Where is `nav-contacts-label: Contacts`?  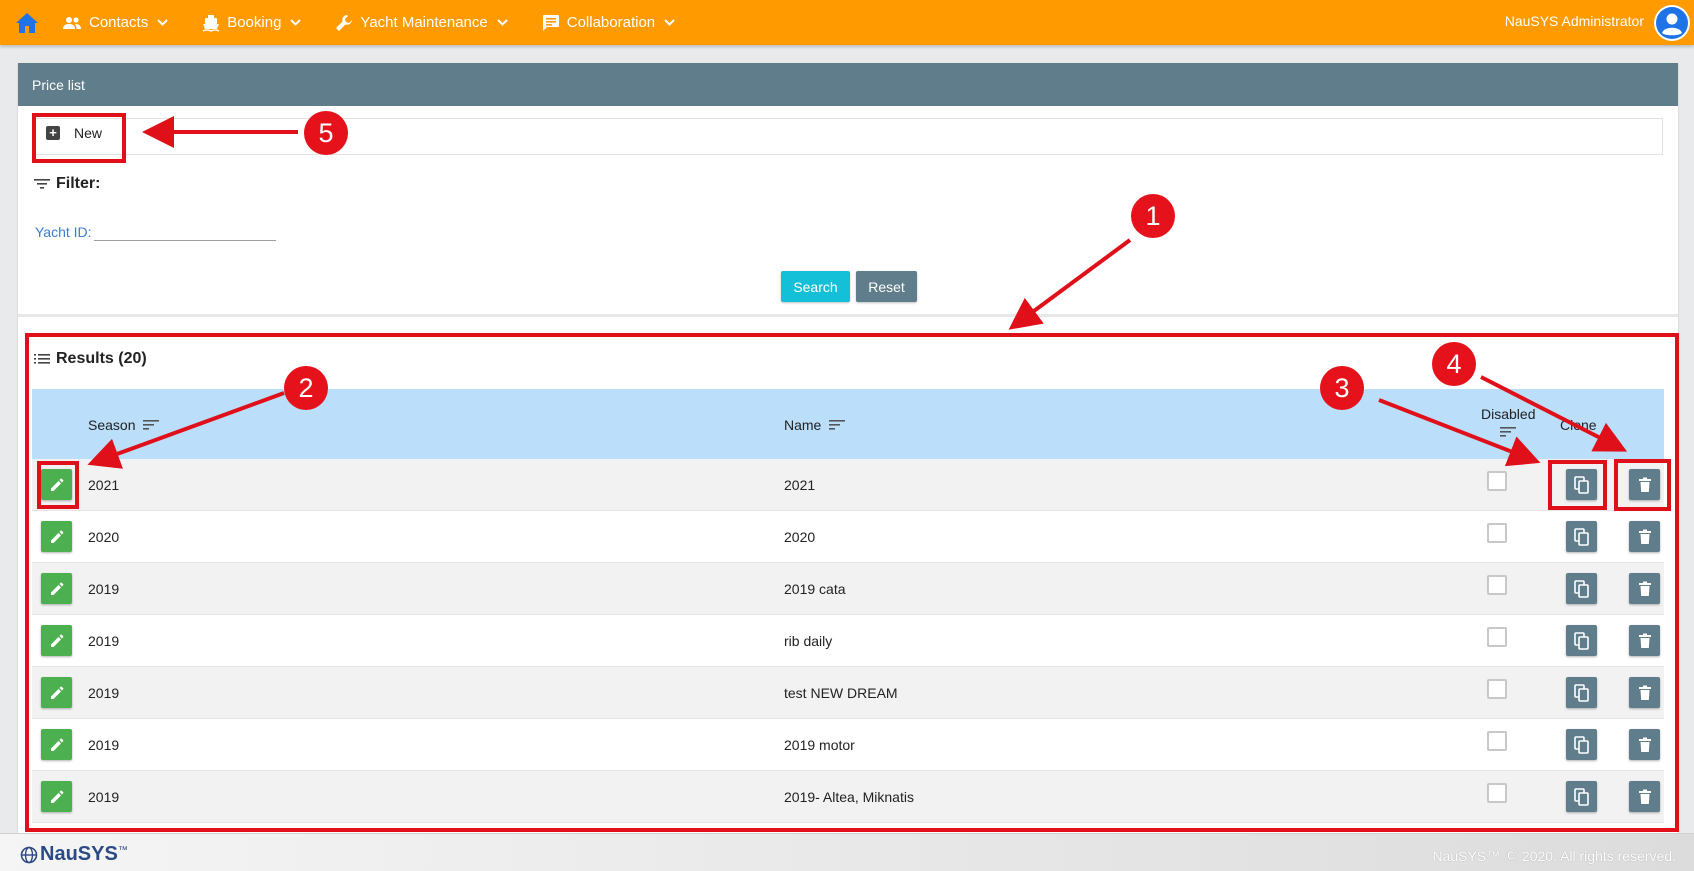
nav-contacts-label: Contacts is located at coordinates (119, 22).